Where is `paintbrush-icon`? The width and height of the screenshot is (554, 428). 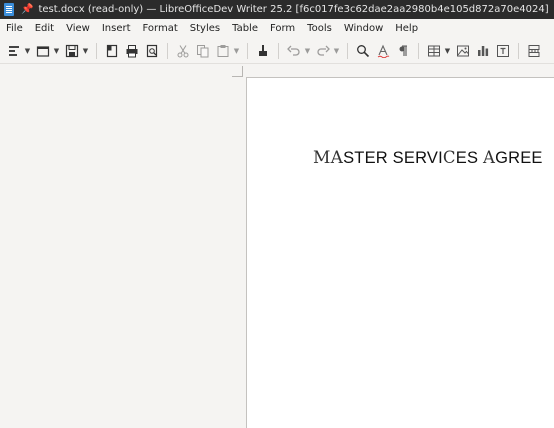 paintbrush-icon is located at coordinates (263, 51).